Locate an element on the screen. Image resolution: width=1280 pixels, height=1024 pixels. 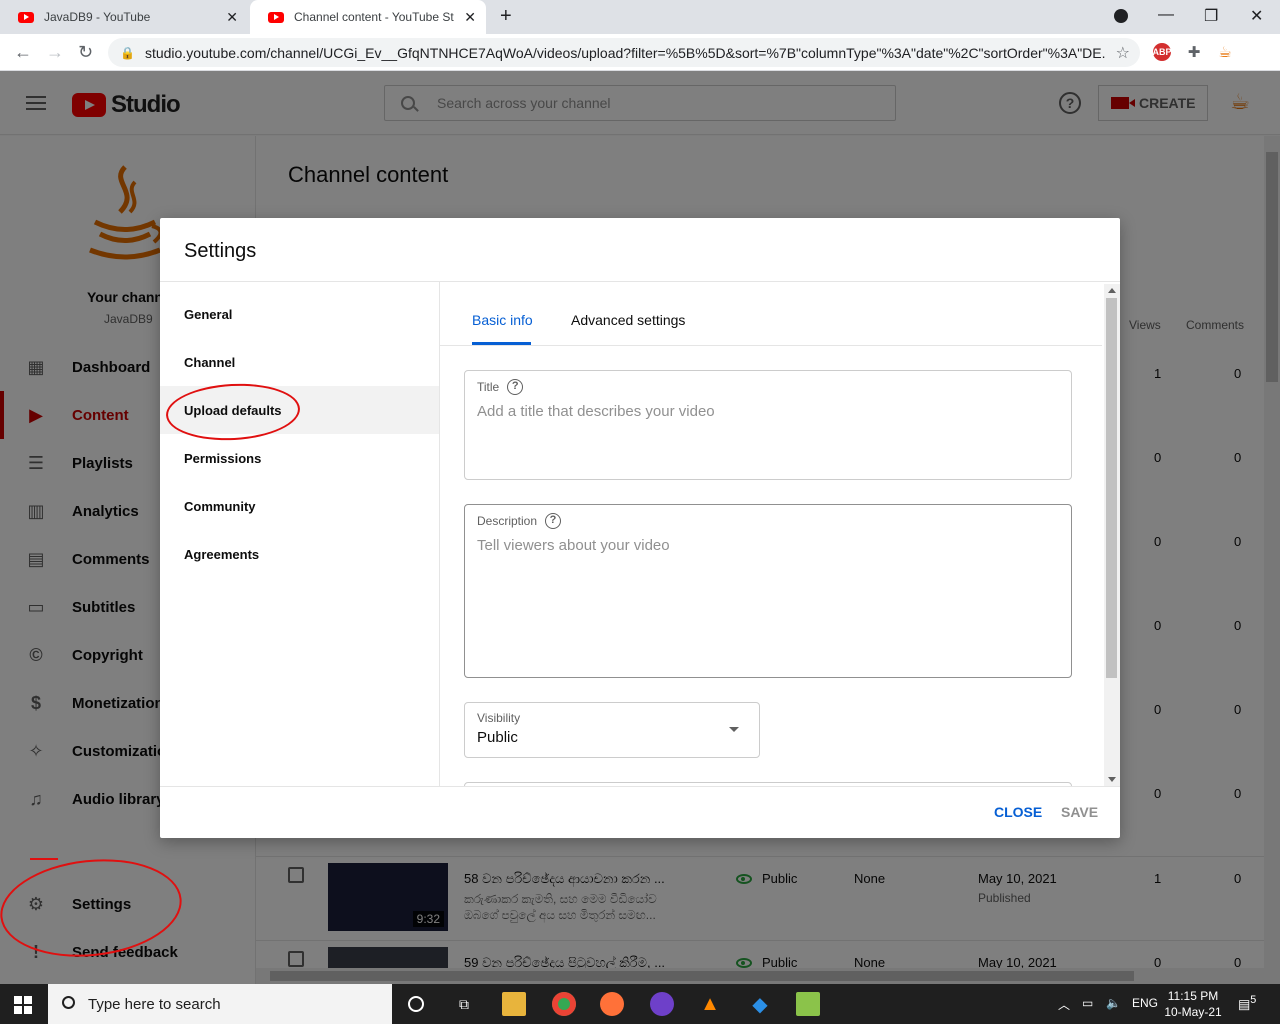
settings-menu-general: General is located at coordinates (299, 314).